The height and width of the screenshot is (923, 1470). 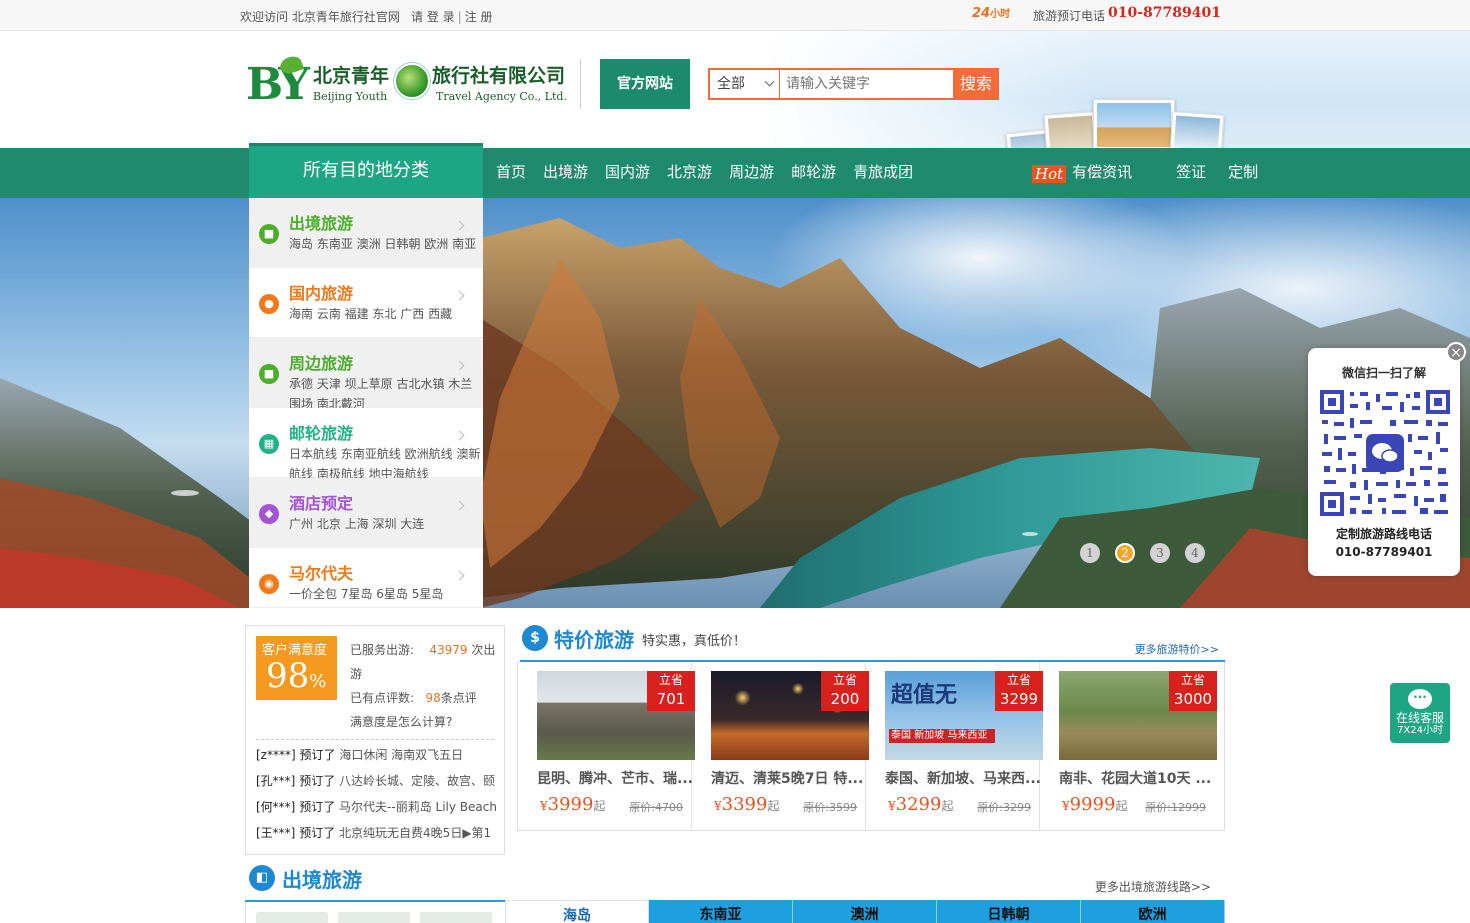 I want to click on nav-item-paid-info: Hot 有偿资讯, so click(x=1085, y=173).